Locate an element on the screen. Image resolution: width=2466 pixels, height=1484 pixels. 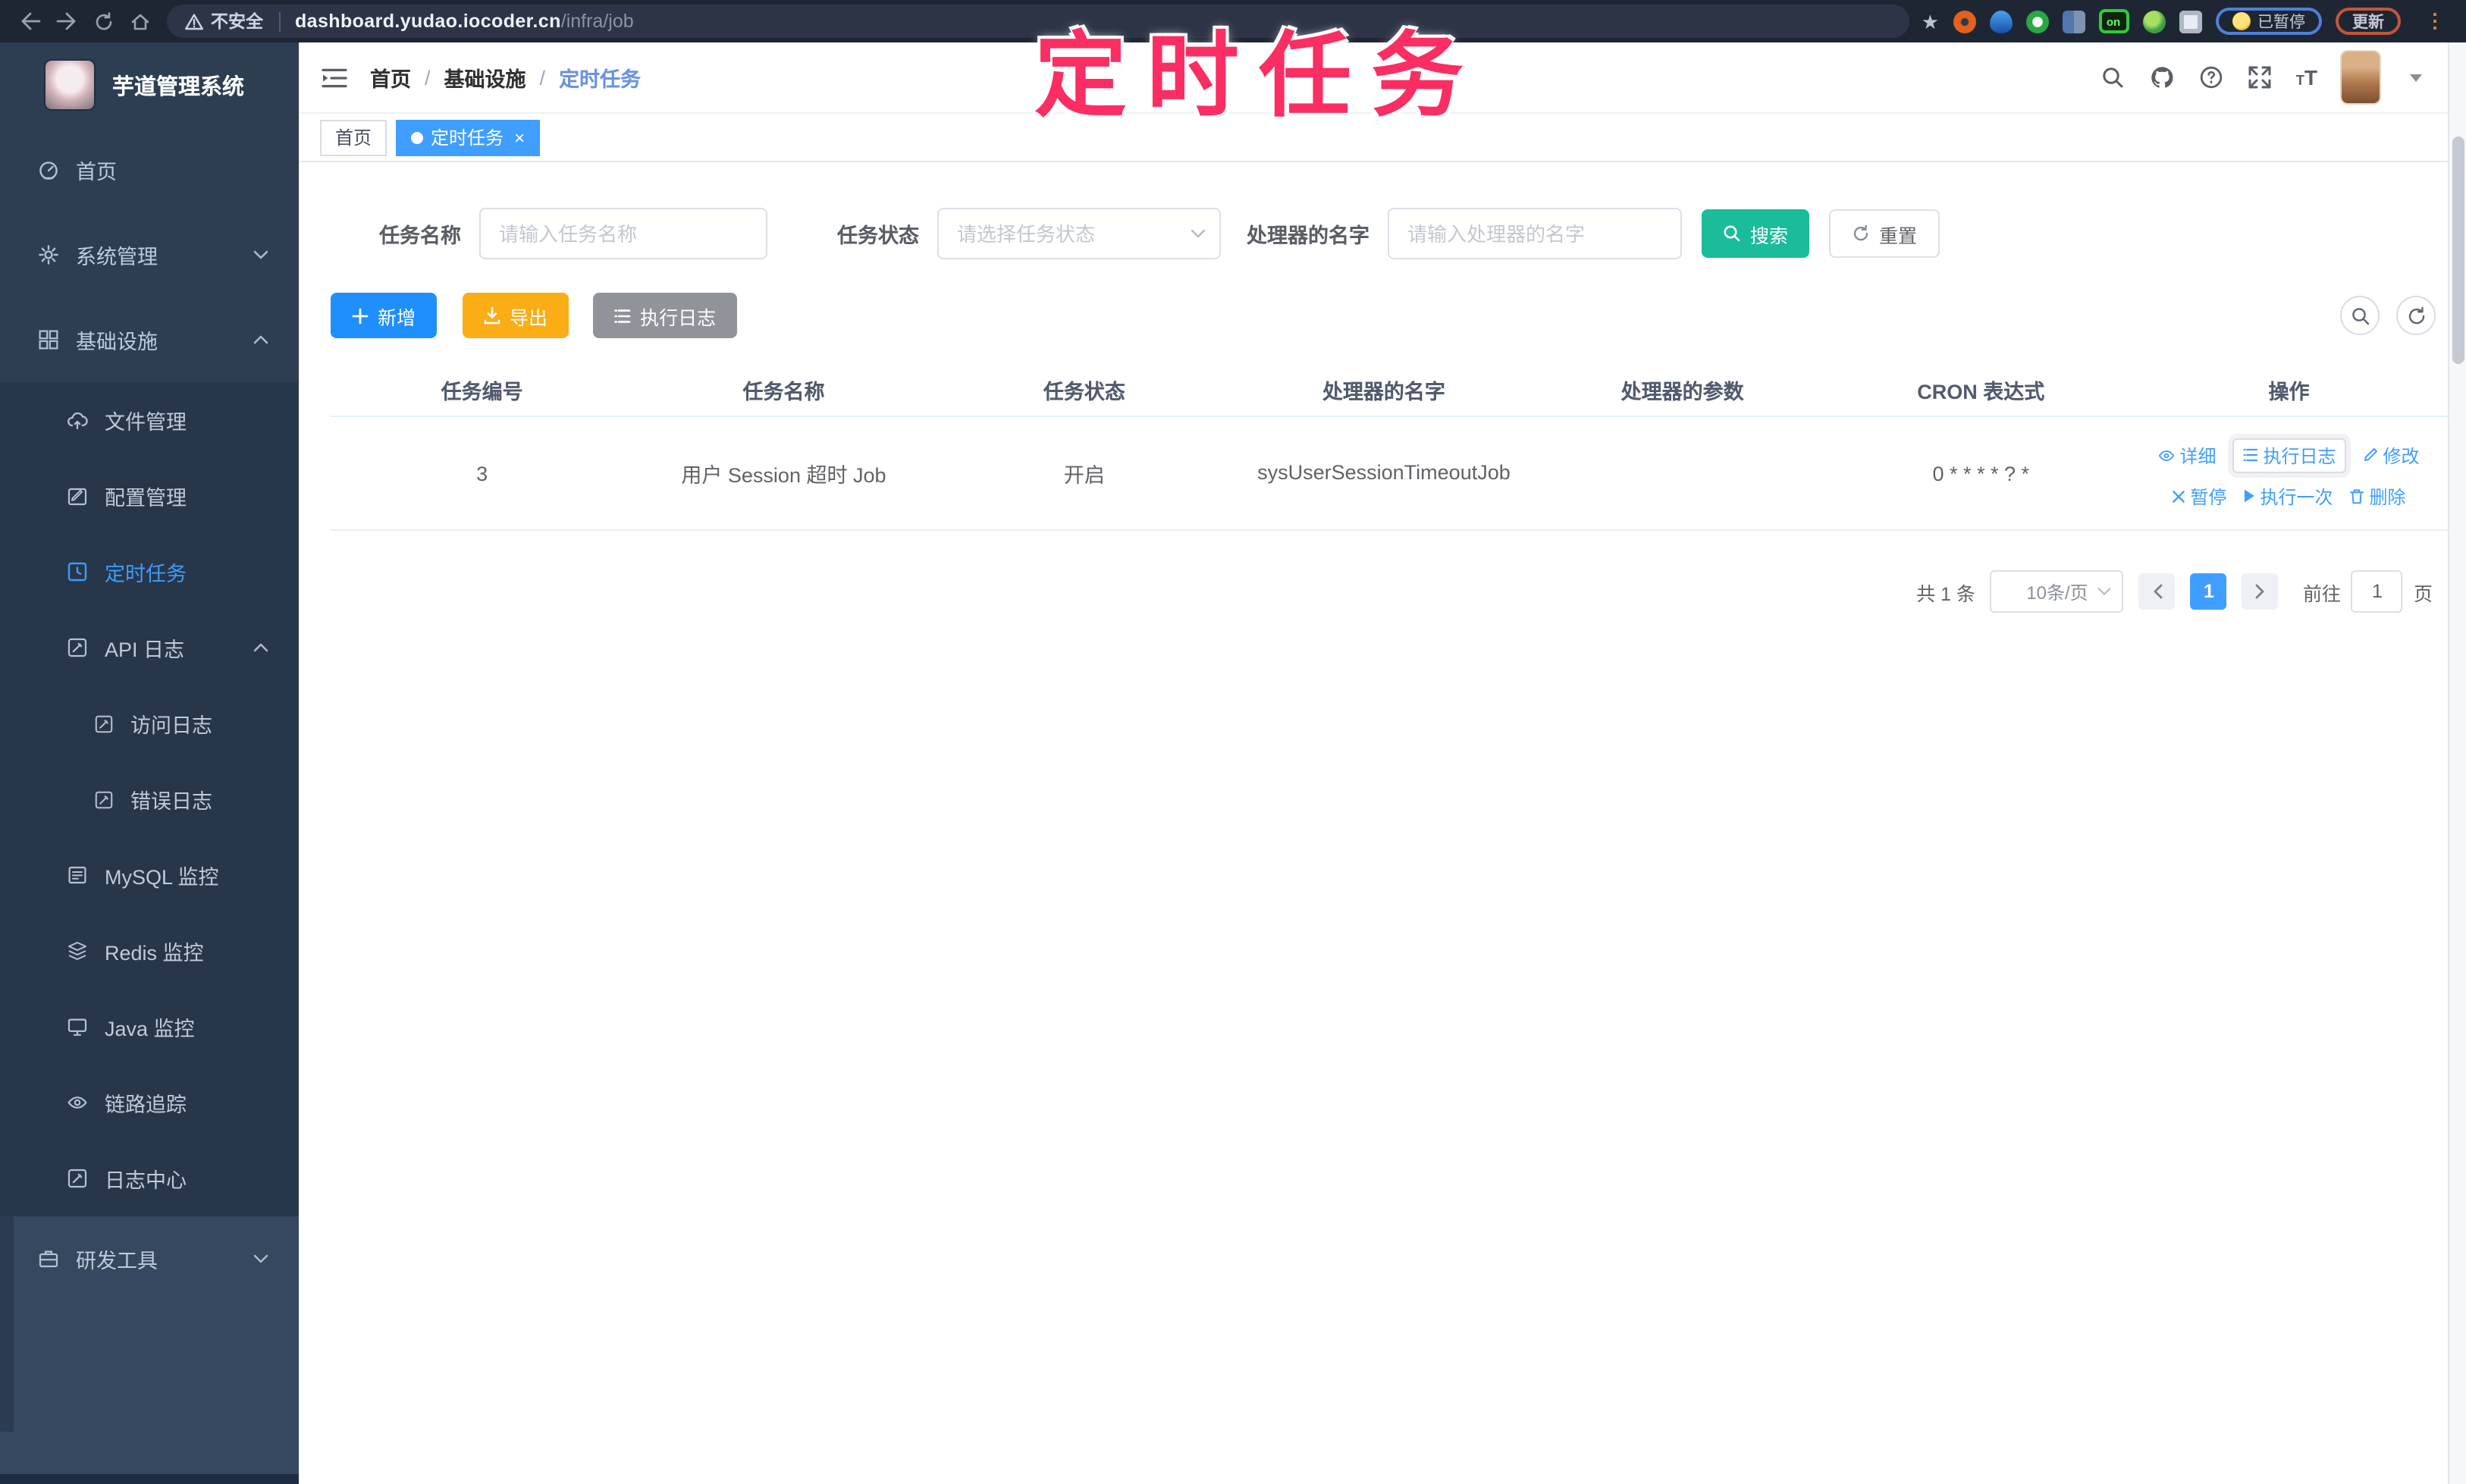
extension-on-badge: on is located at coordinates (2113, 21).